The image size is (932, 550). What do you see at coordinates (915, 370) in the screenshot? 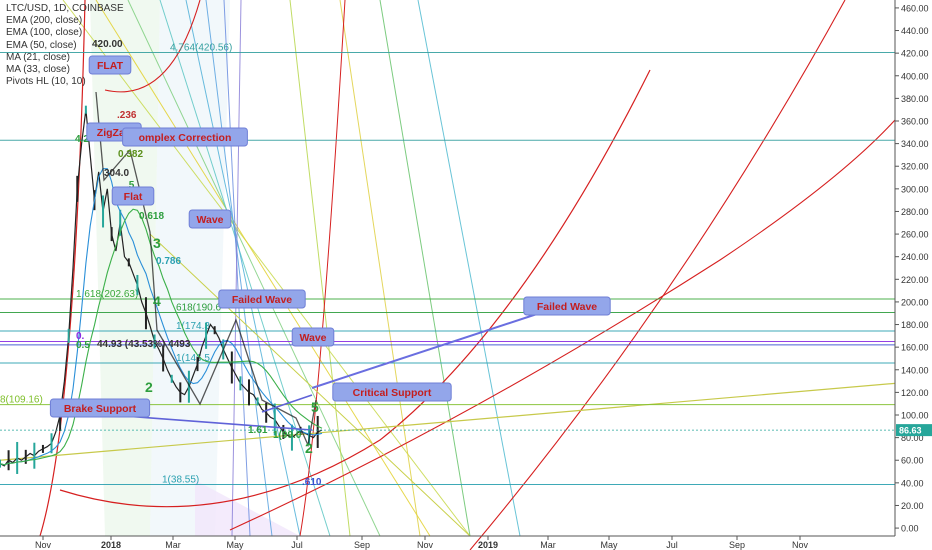
I see `y-tick-label: 140.00` at bounding box center [915, 370].